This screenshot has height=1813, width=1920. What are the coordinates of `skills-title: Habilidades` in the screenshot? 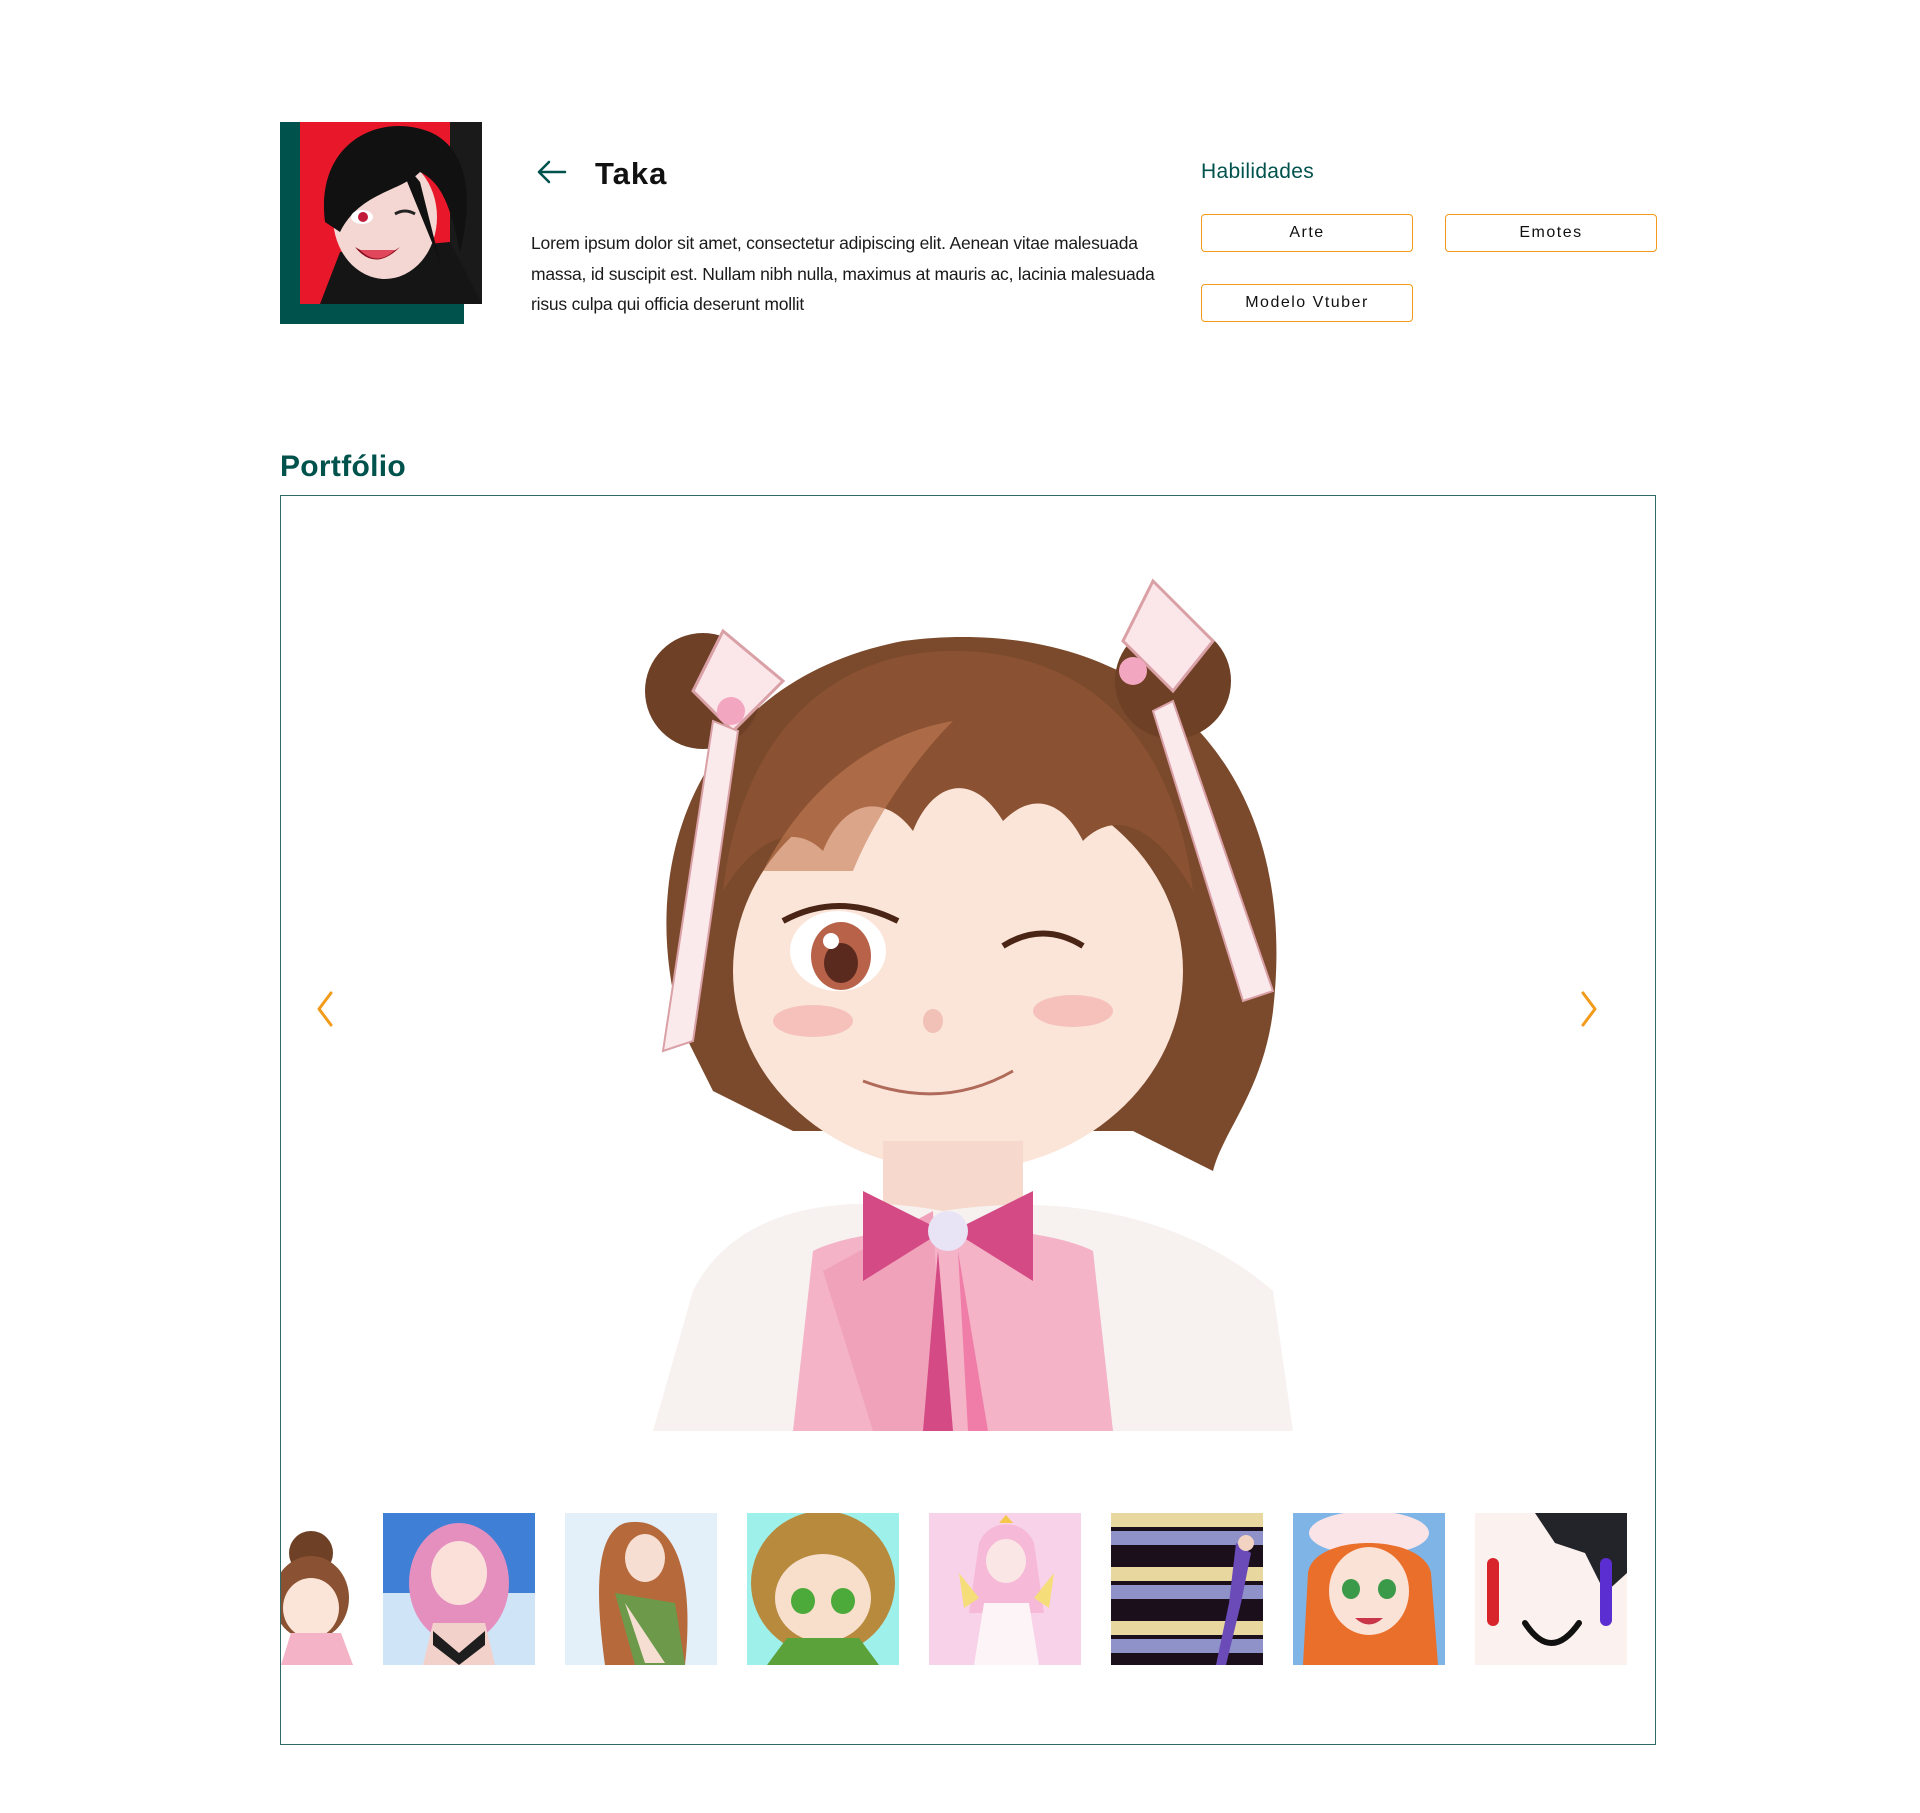 It's located at (1258, 171).